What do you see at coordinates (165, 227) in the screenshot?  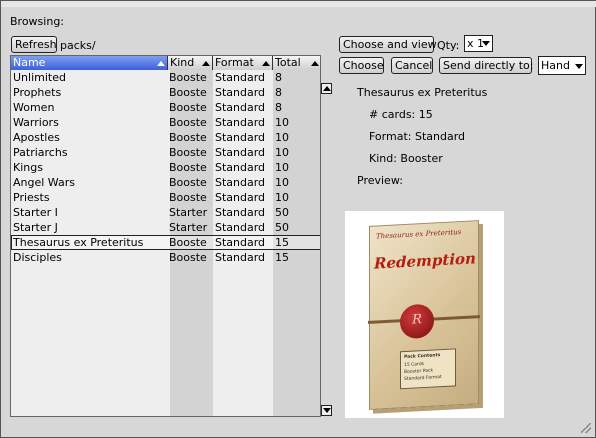 I see `table-row: Starter J Starter Standard 50` at bounding box center [165, 227].